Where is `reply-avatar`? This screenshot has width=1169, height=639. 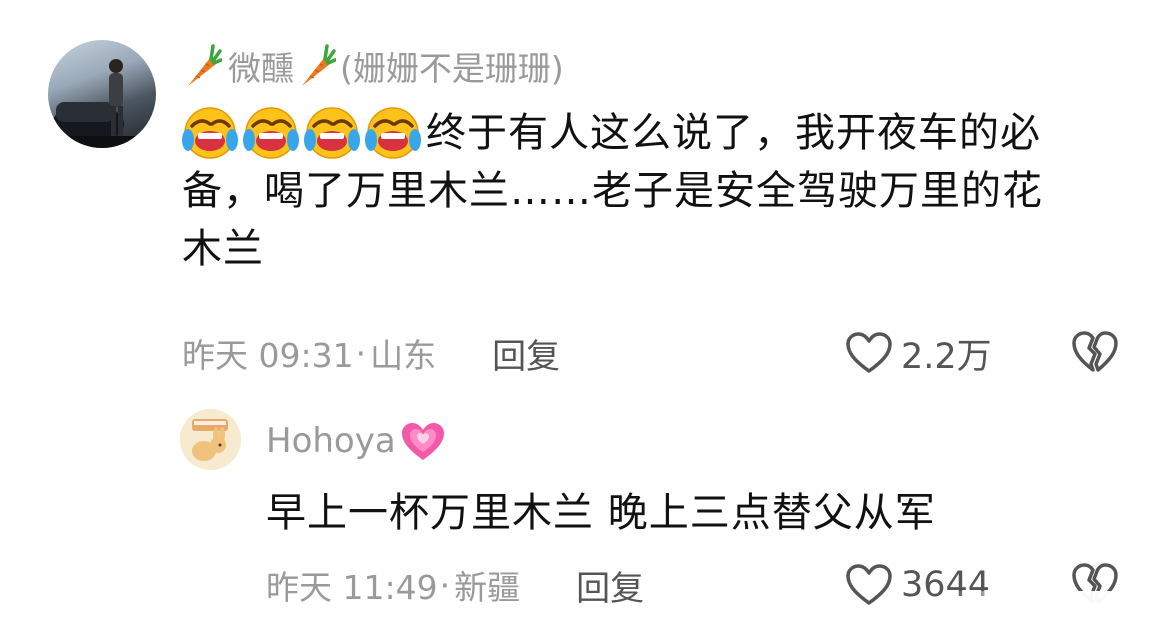
reply-avatar is located at coordinates (210, 439).